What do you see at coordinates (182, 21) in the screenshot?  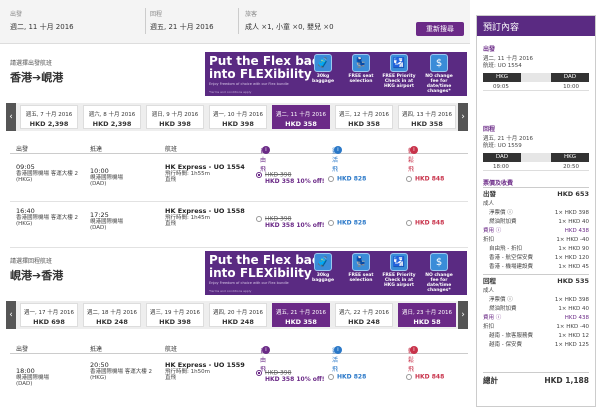 I see `return-summary: 回程 週五, 21 十月 2016` at bounding box center [182, 21].